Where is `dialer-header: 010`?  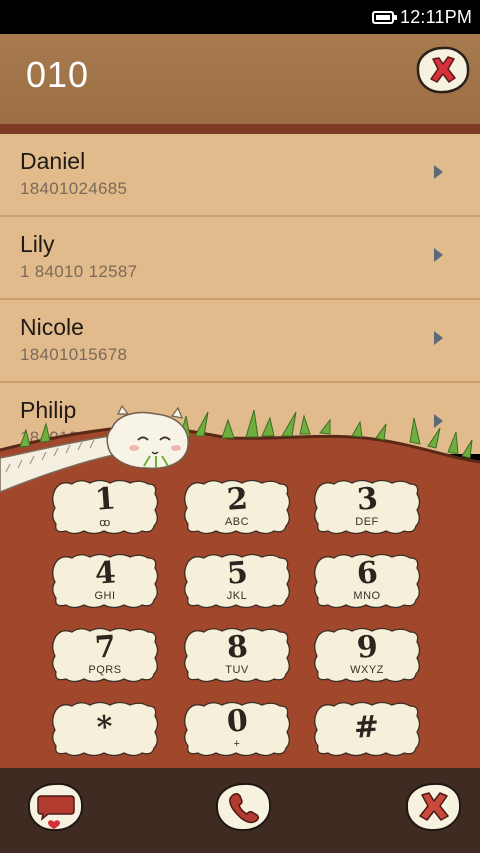
dialer-header: 010 is located at coordinates (240, 79).